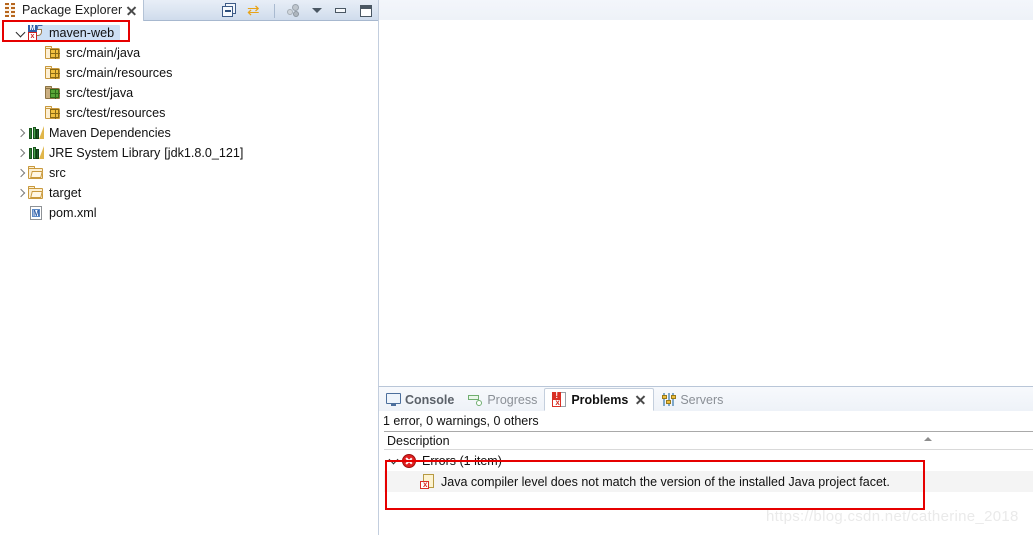  I want to click on description-column-header: Description, so click(708, 440).